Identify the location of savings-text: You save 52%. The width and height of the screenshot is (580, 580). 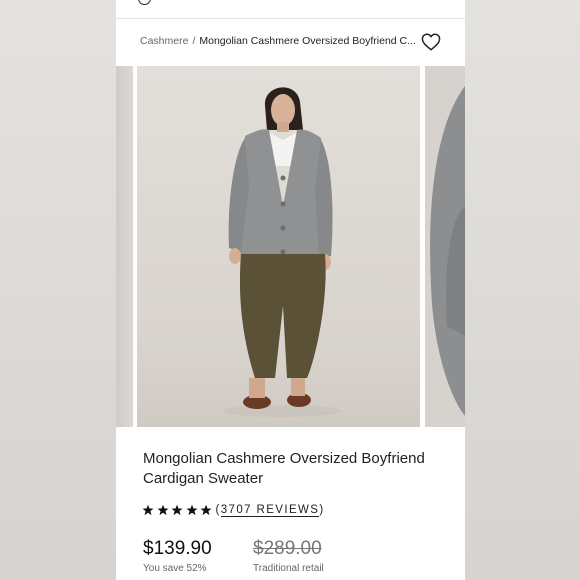
(175, 568).